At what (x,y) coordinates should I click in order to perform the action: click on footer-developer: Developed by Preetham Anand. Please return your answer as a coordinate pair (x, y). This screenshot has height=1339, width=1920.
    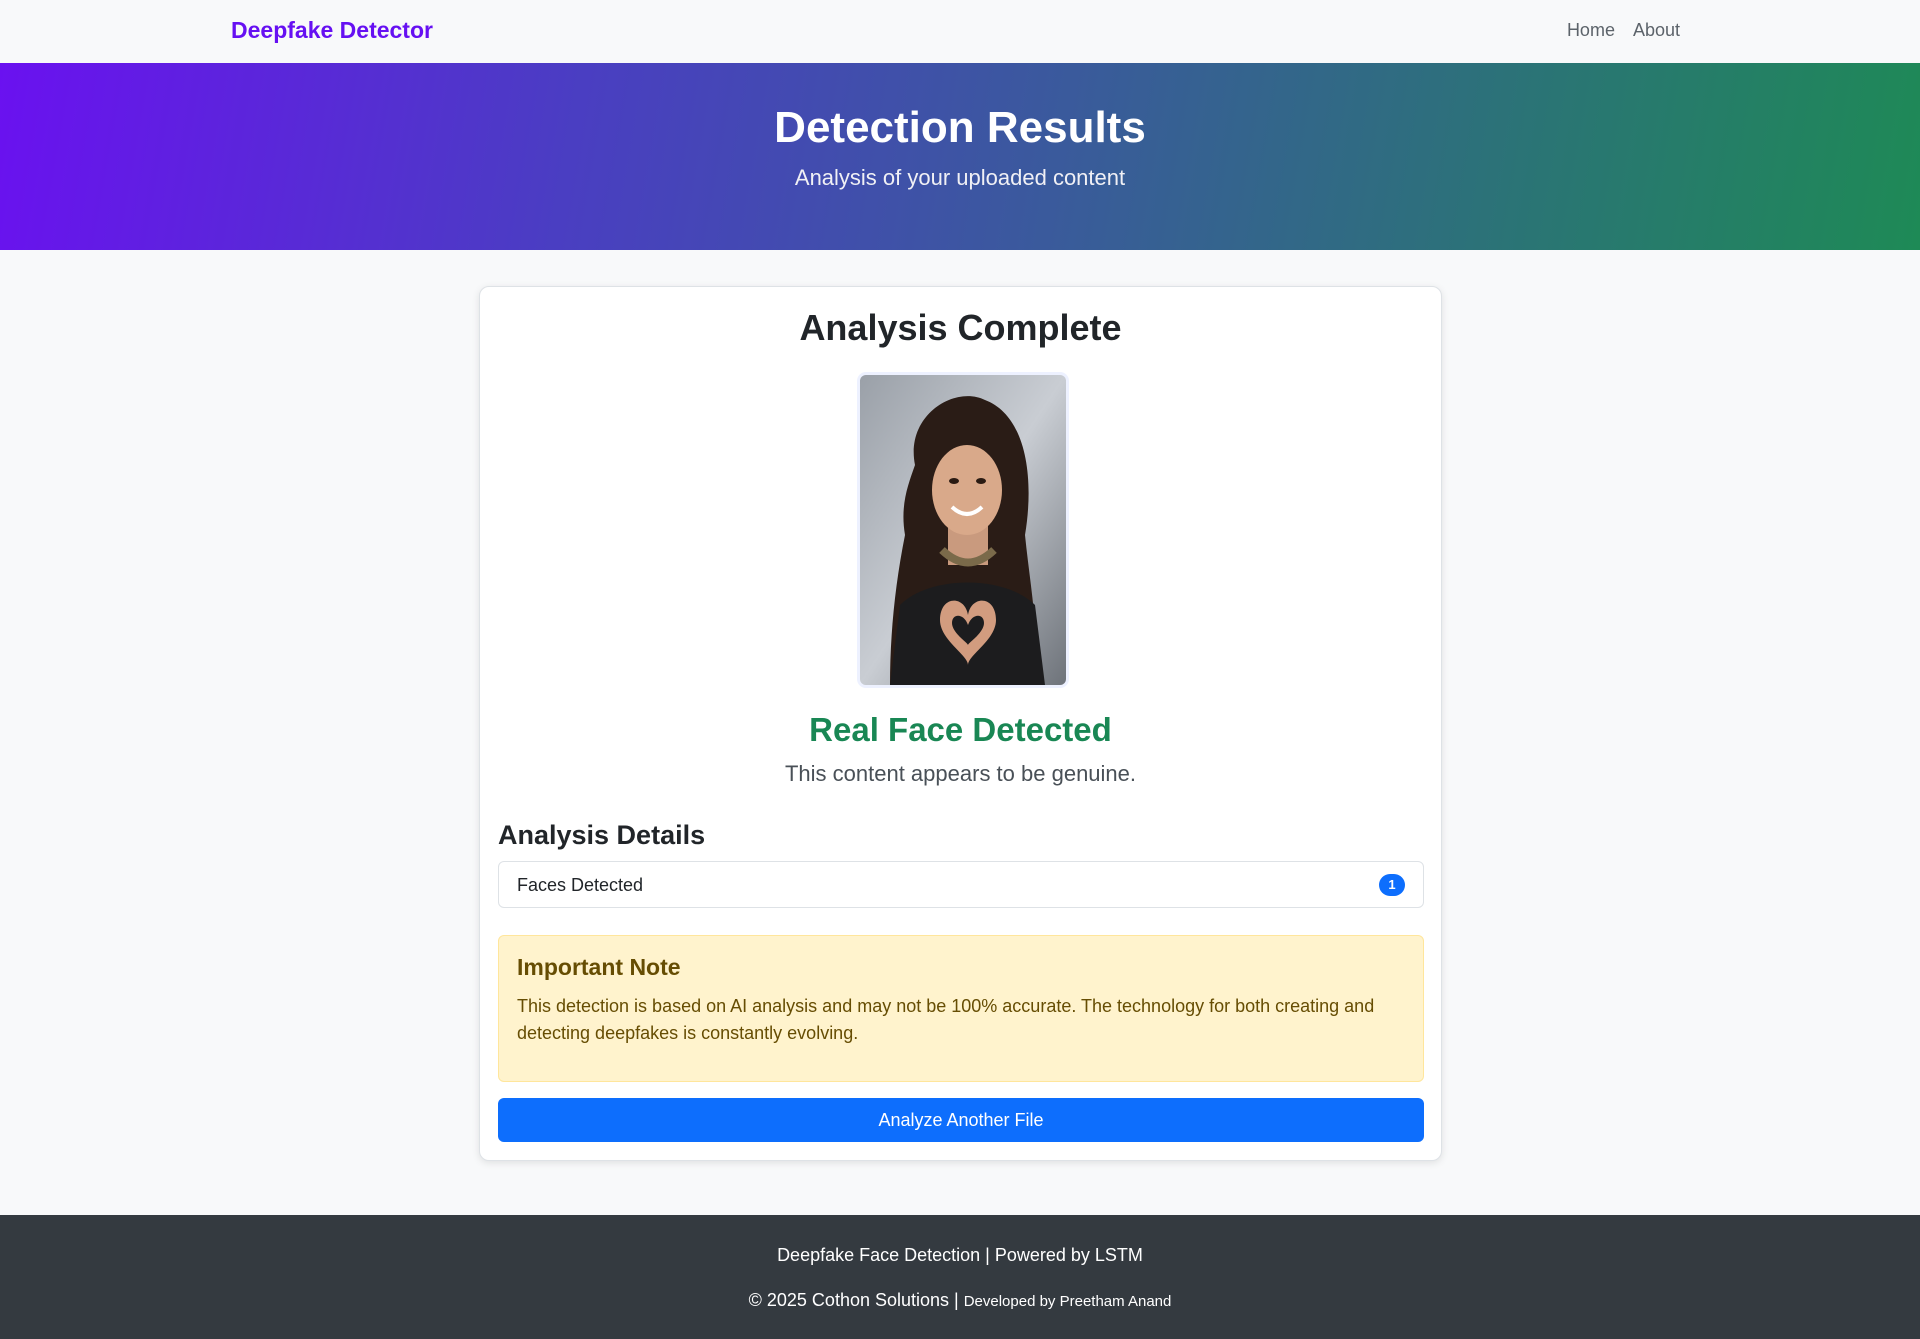
    Looking at the image, I should click on (1067, 1301).